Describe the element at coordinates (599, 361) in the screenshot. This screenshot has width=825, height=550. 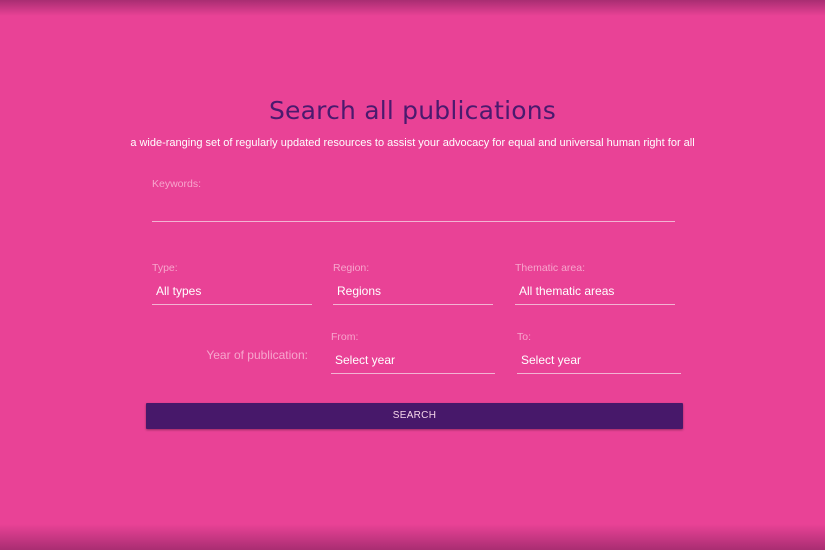
I see `year-to-select: Select year` at that location.